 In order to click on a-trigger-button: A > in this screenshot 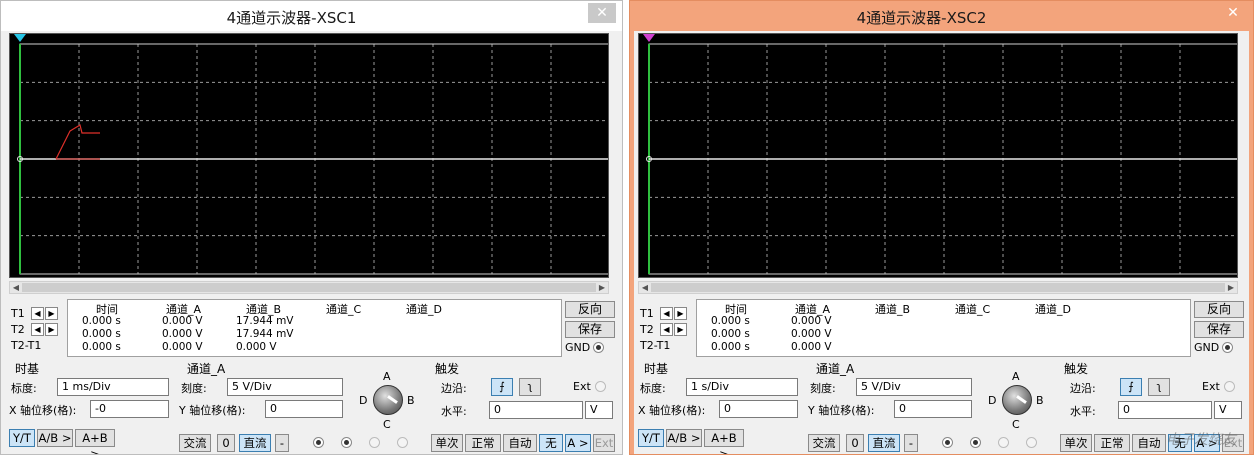, I will do `click(578, 443)`.